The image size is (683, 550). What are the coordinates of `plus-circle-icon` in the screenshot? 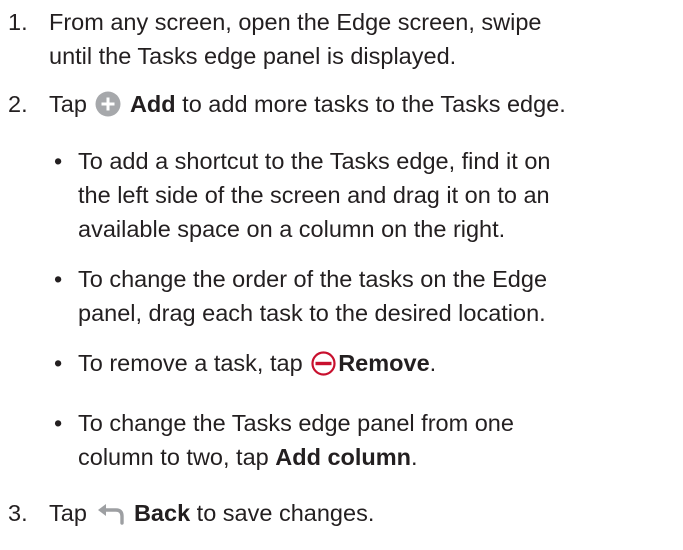 It's located at (108, 108).